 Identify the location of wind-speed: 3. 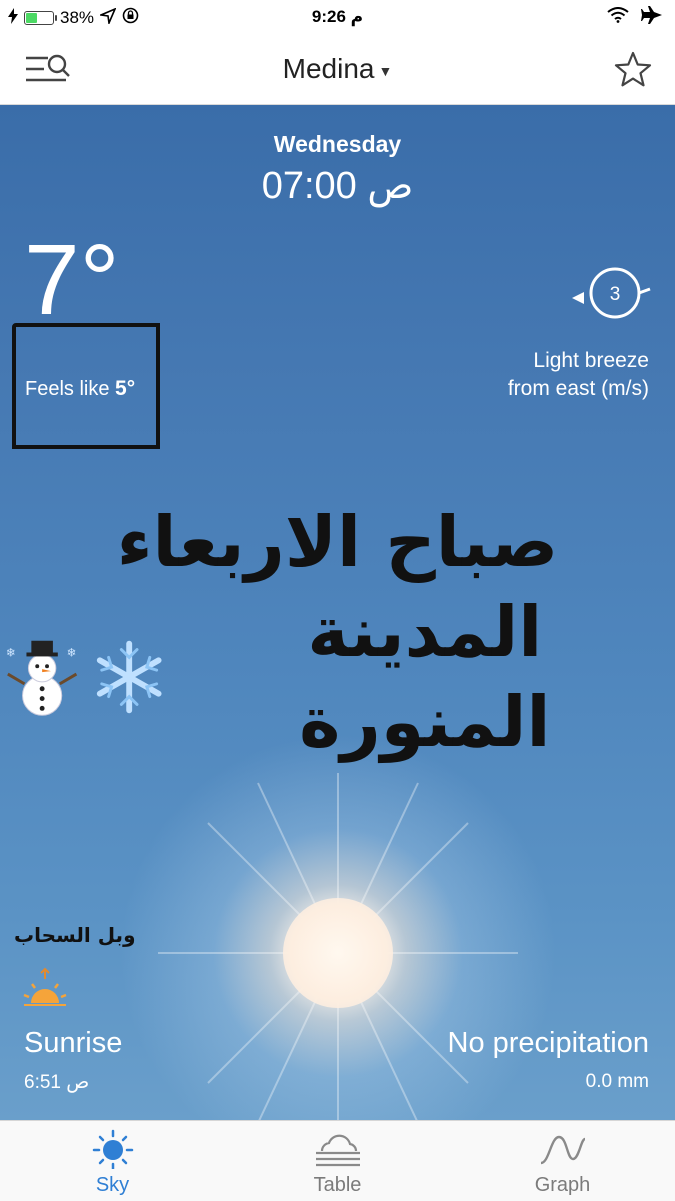
(615, 294).